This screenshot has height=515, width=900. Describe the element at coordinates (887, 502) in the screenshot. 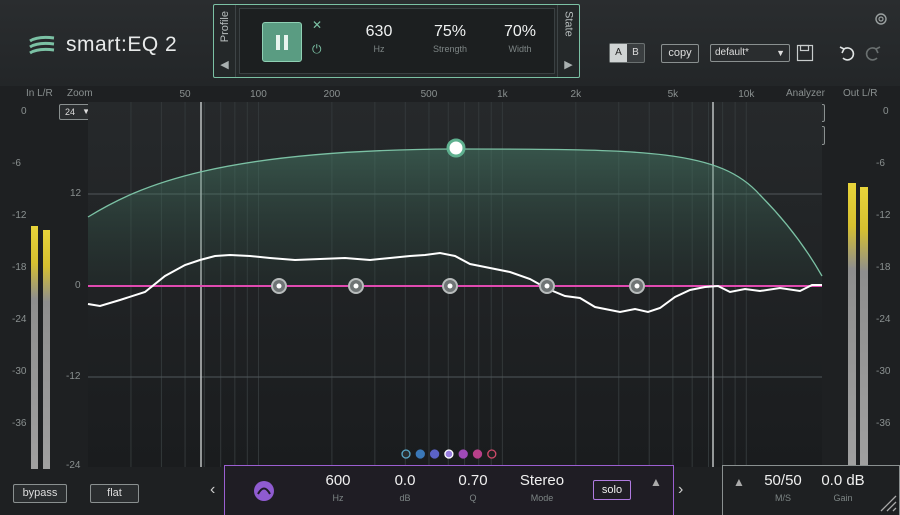

I see `resize-grip-icon` at that location.